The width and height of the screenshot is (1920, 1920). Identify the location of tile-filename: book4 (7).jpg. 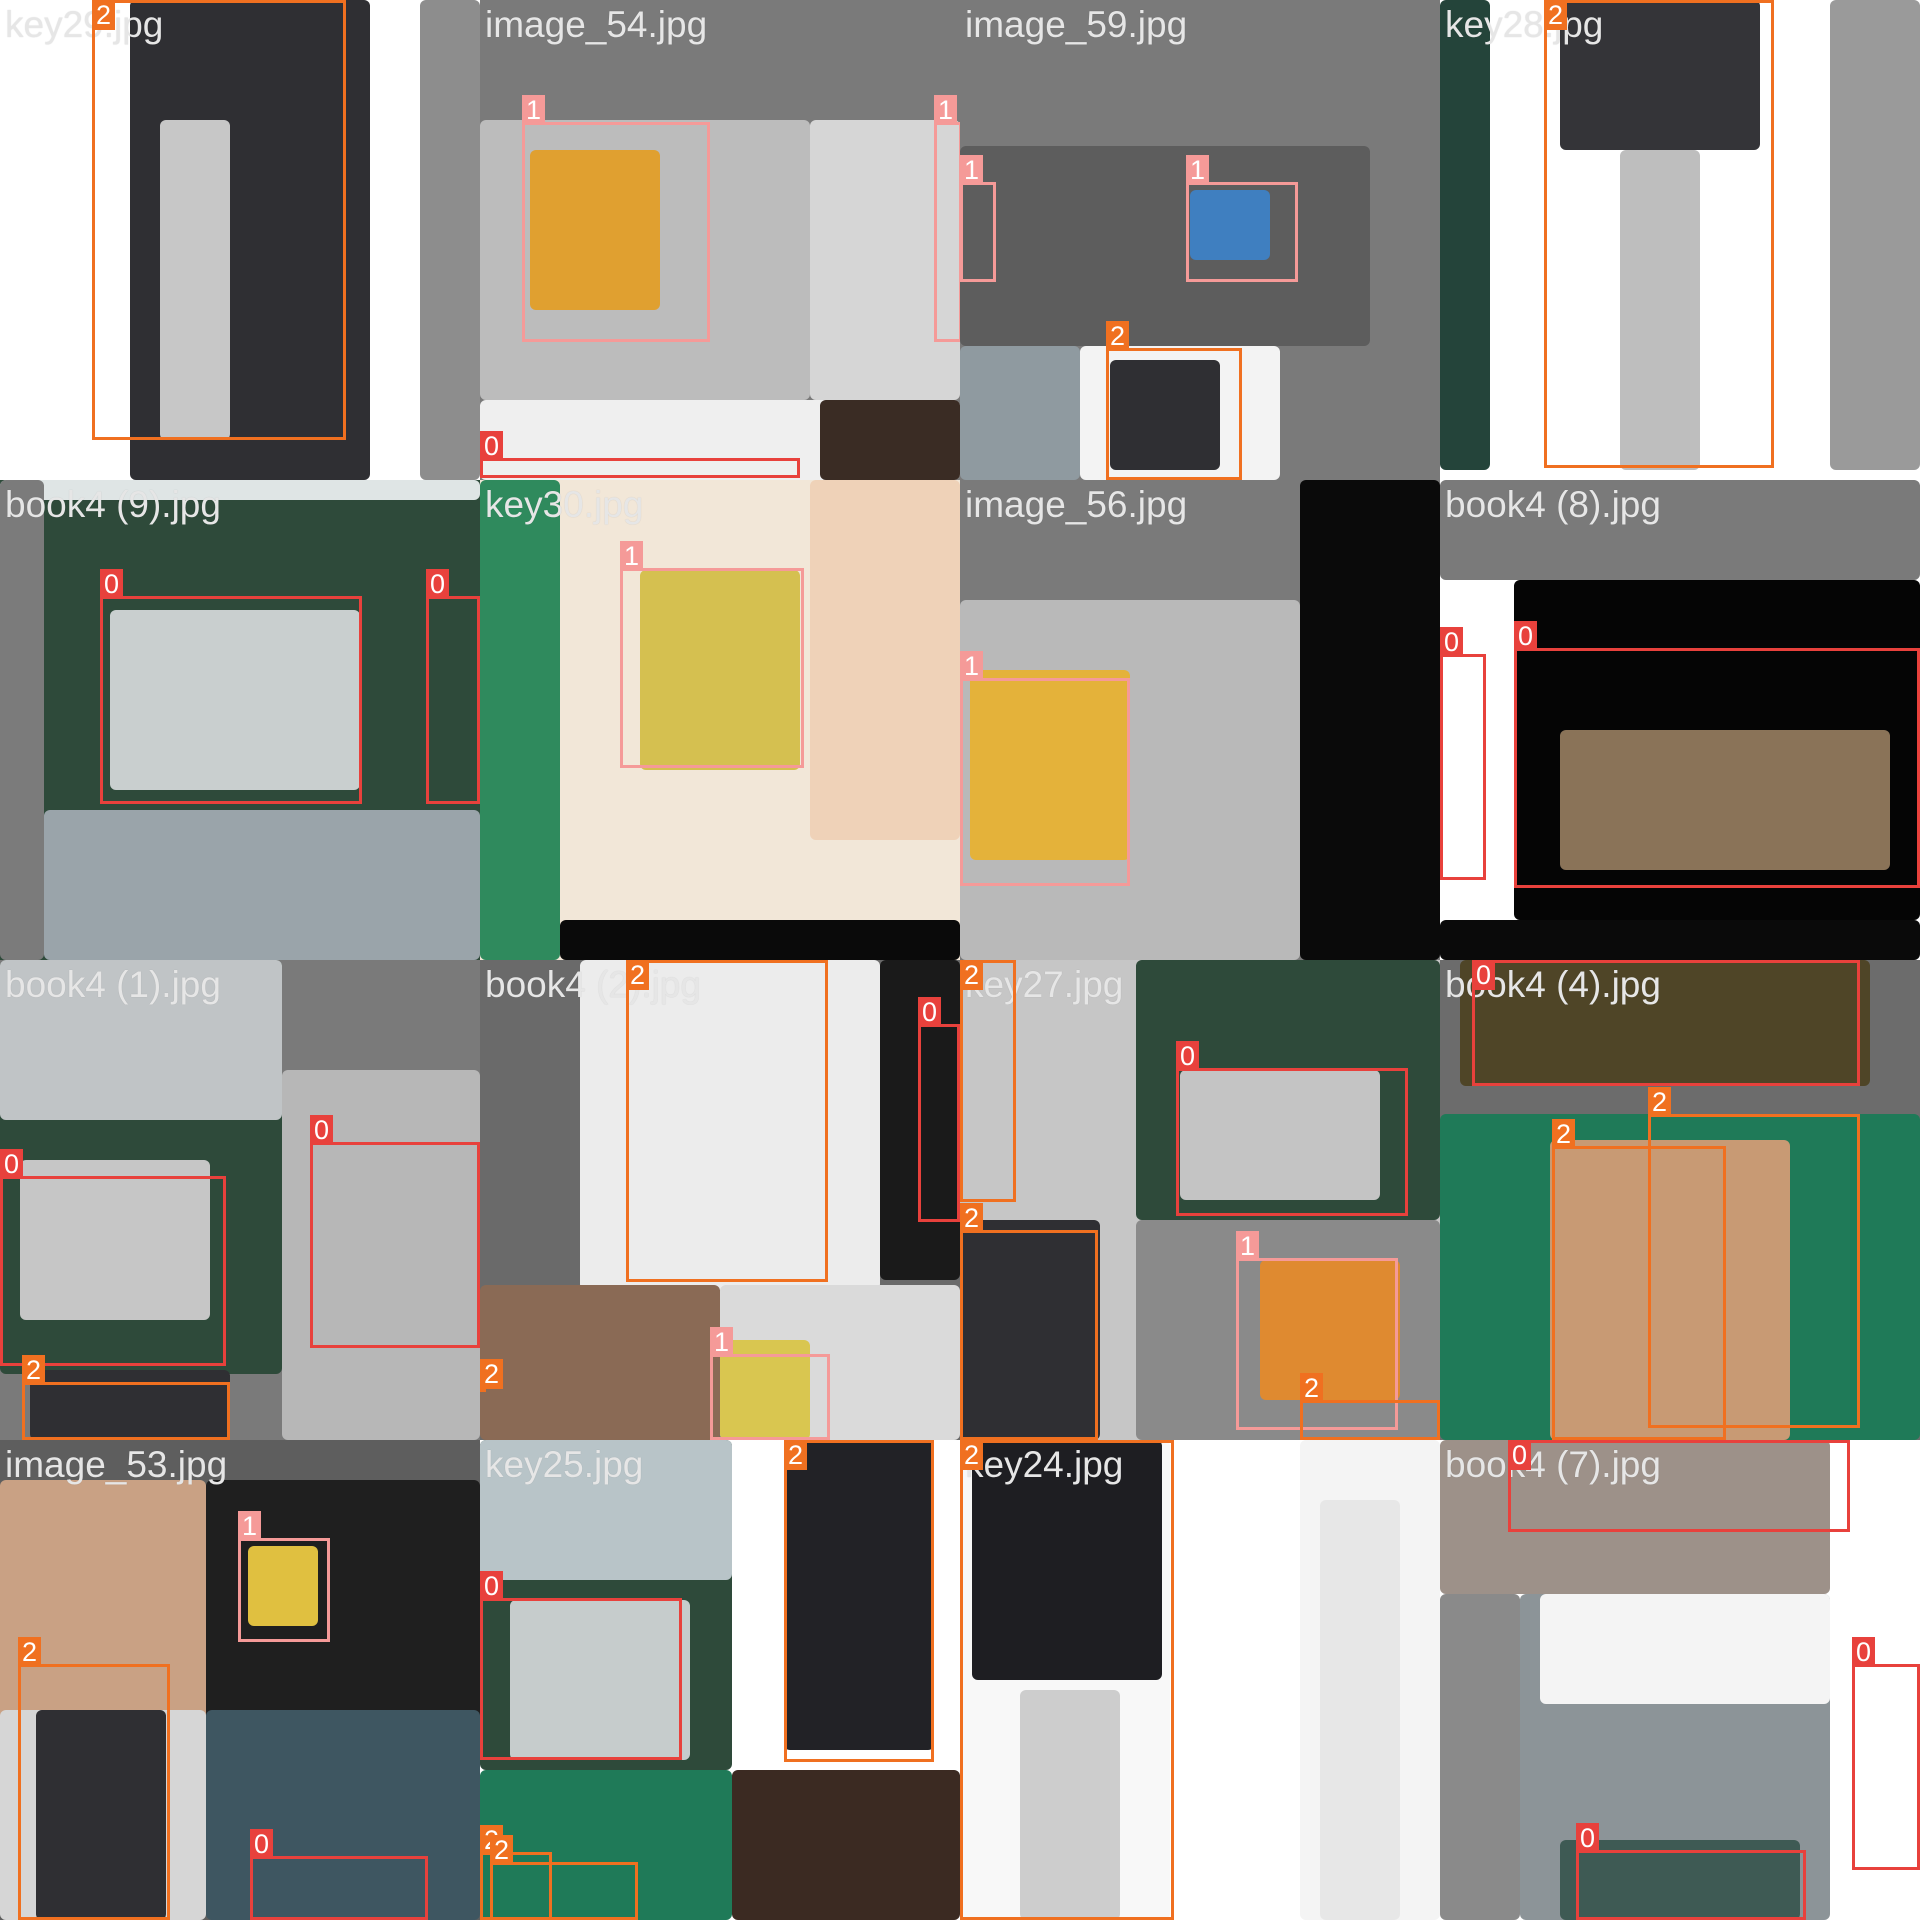
(1553, 1464).